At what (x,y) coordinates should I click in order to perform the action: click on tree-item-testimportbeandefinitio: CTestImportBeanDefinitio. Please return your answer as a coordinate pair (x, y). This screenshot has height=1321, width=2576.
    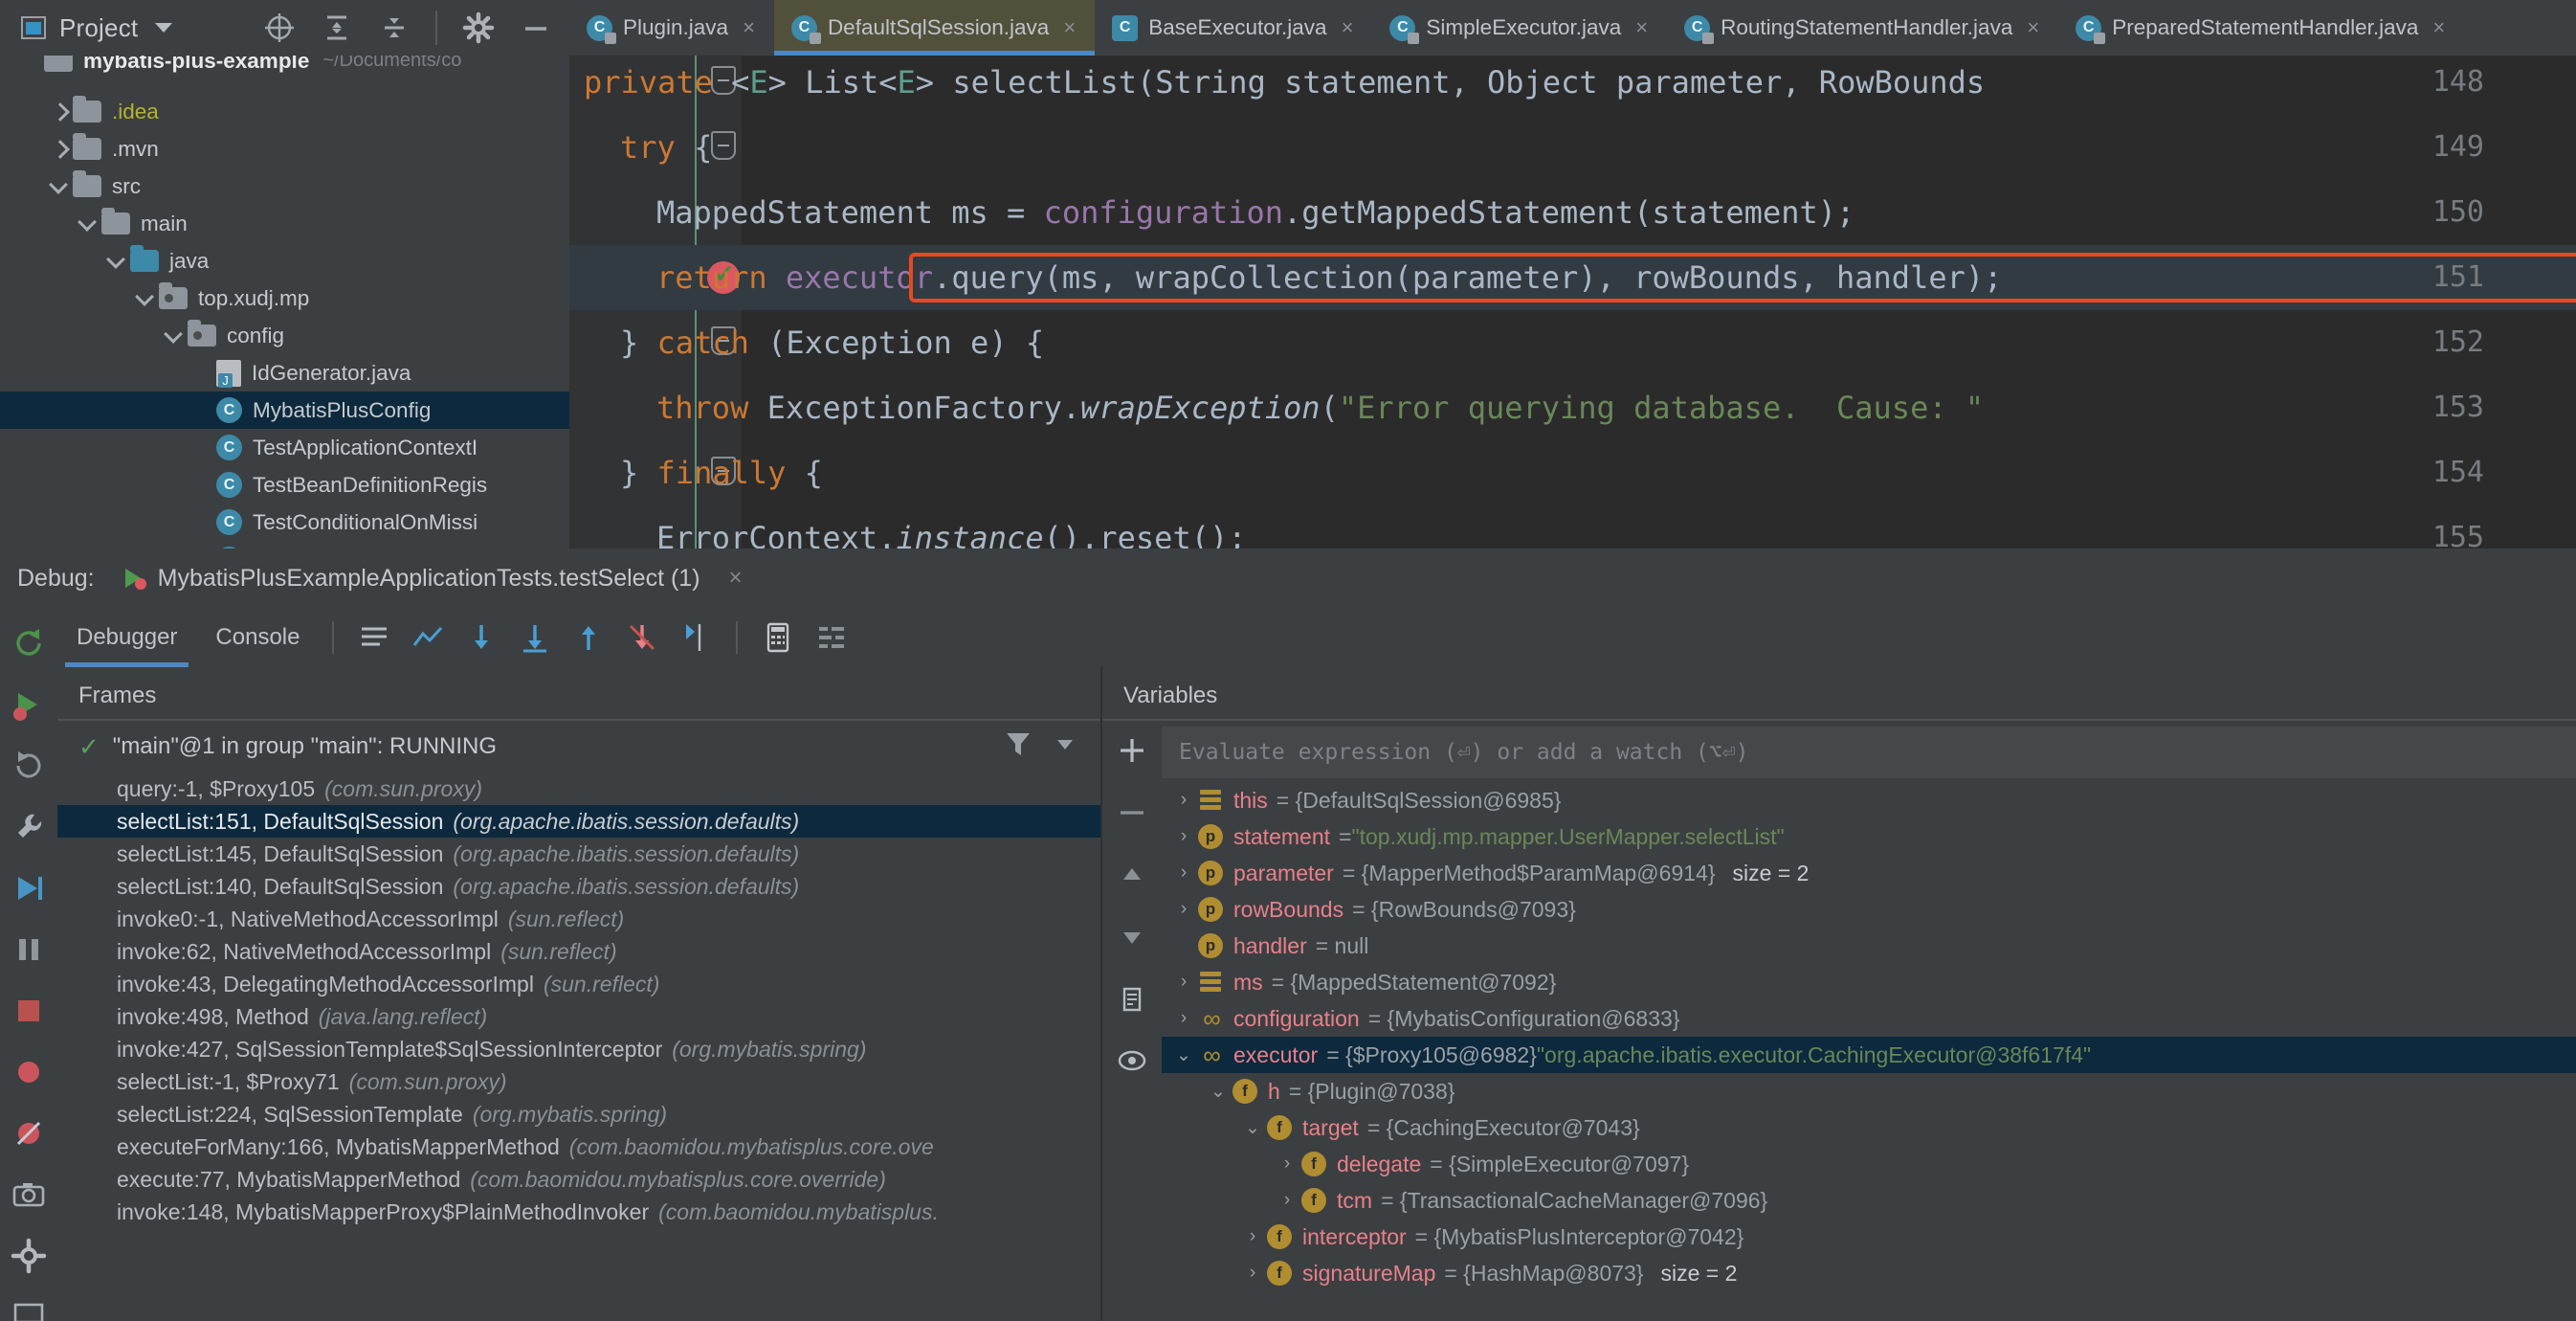
    Looking at the image, I should click on (284, 545).